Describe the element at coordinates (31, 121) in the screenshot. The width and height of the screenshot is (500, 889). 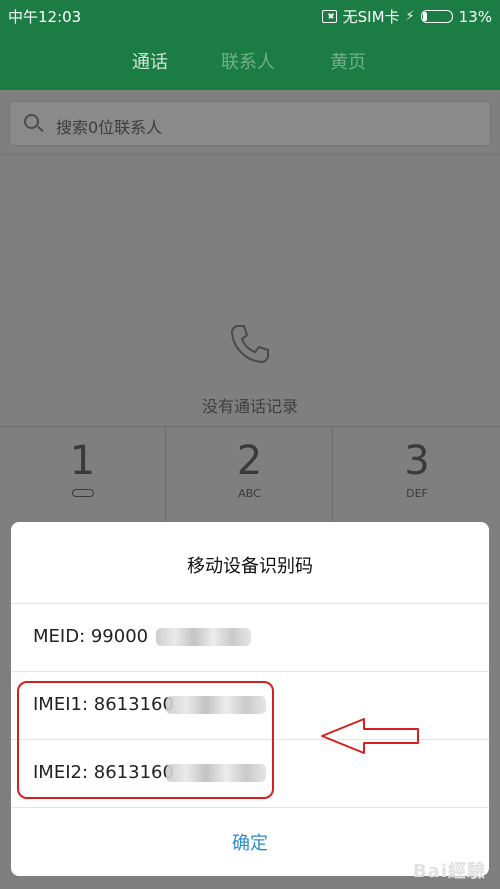
I see `search-icon` at that location.